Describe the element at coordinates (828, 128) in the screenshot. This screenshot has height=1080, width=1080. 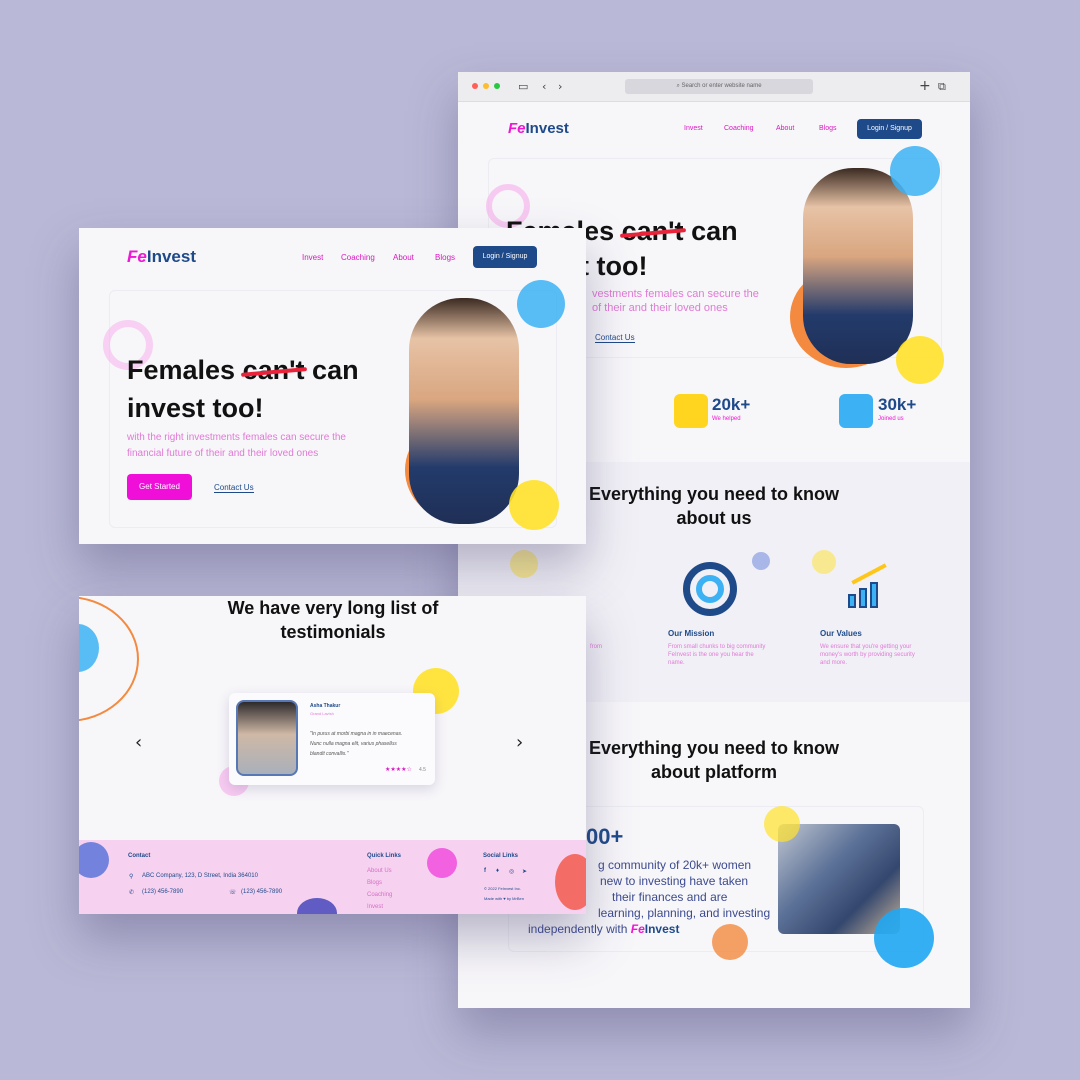
I see `nav-blogs: Blogs` at that location.